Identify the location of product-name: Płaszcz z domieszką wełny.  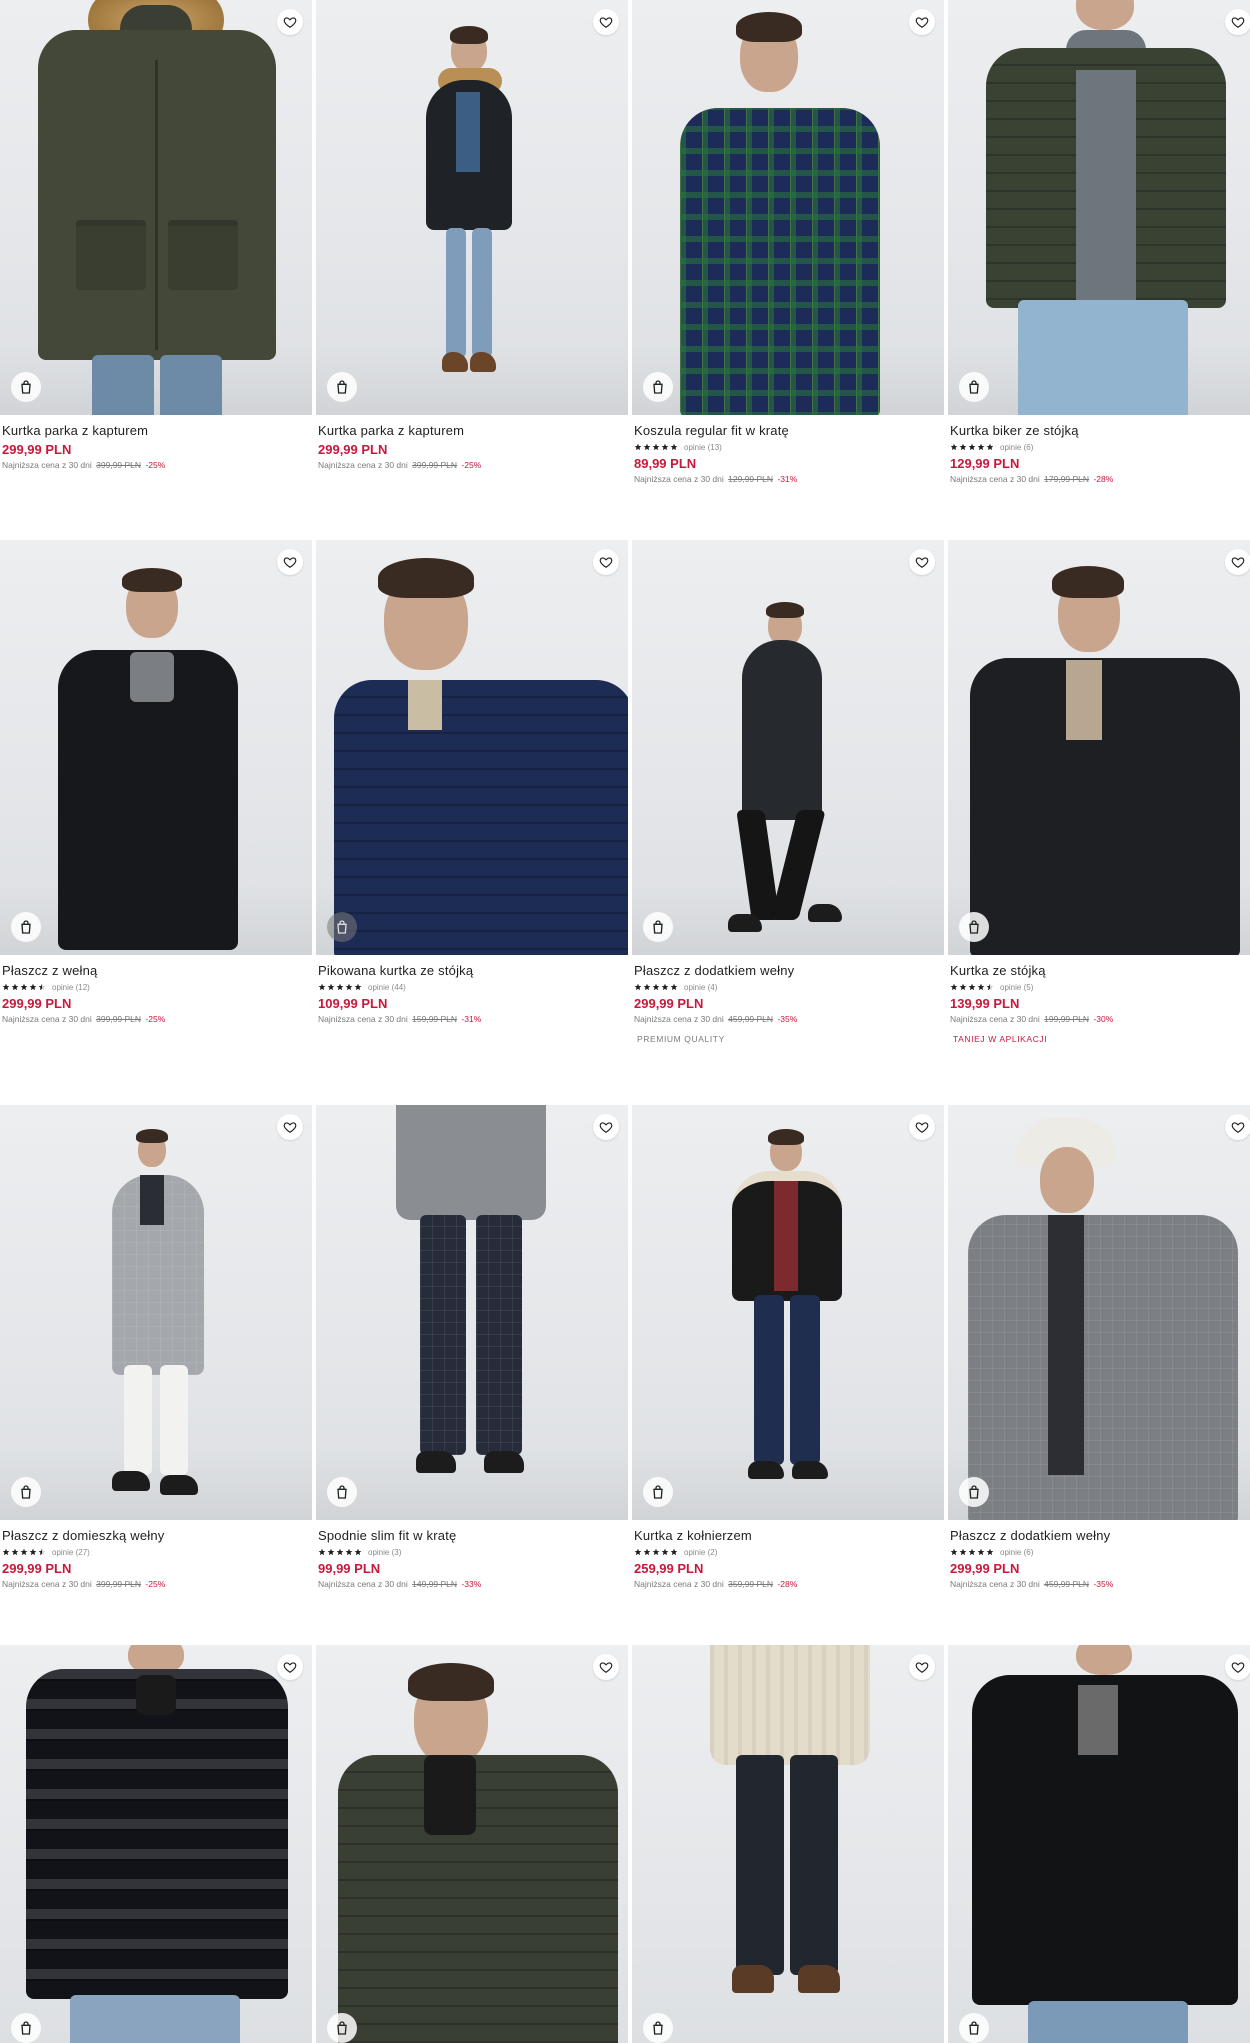
(156, 1536).